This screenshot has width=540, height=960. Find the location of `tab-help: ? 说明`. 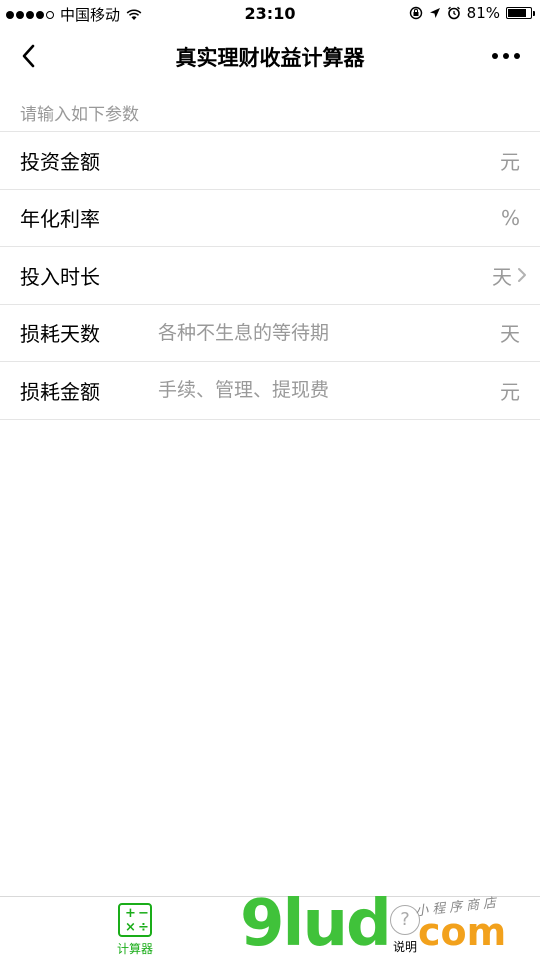

tab-help: ? 说明 is located at coordinates (405, 929).